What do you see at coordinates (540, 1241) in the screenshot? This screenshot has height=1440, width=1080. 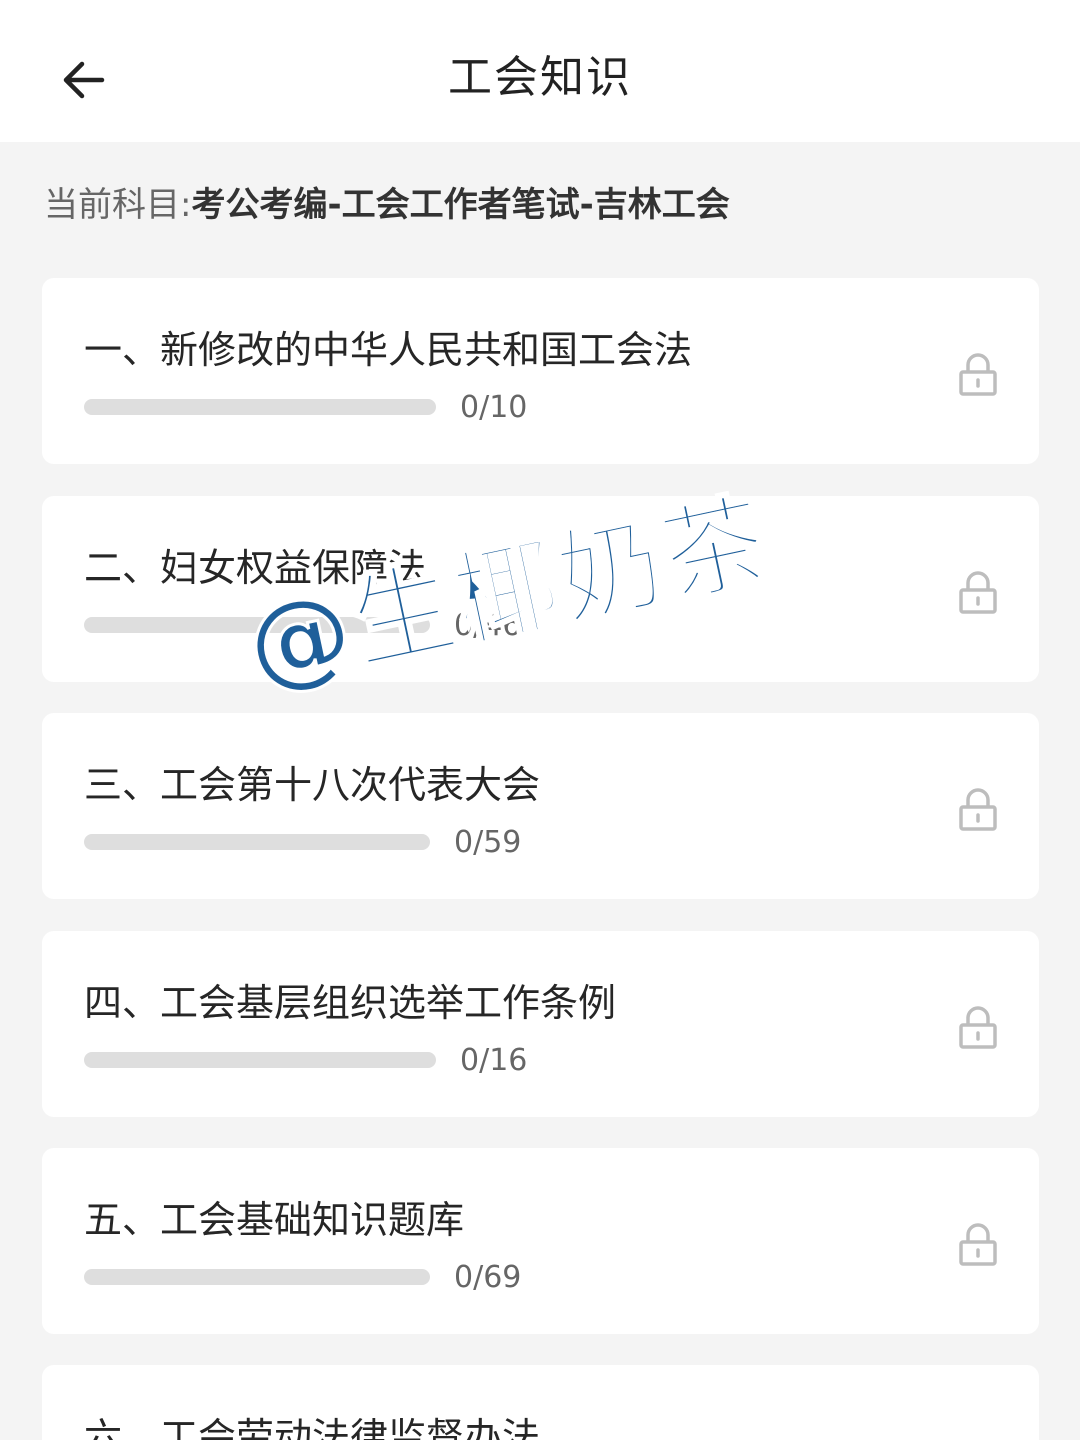 I see `chapter-card: 五、工会基础知识题库 0/69` at bounding box center [540, 1241].